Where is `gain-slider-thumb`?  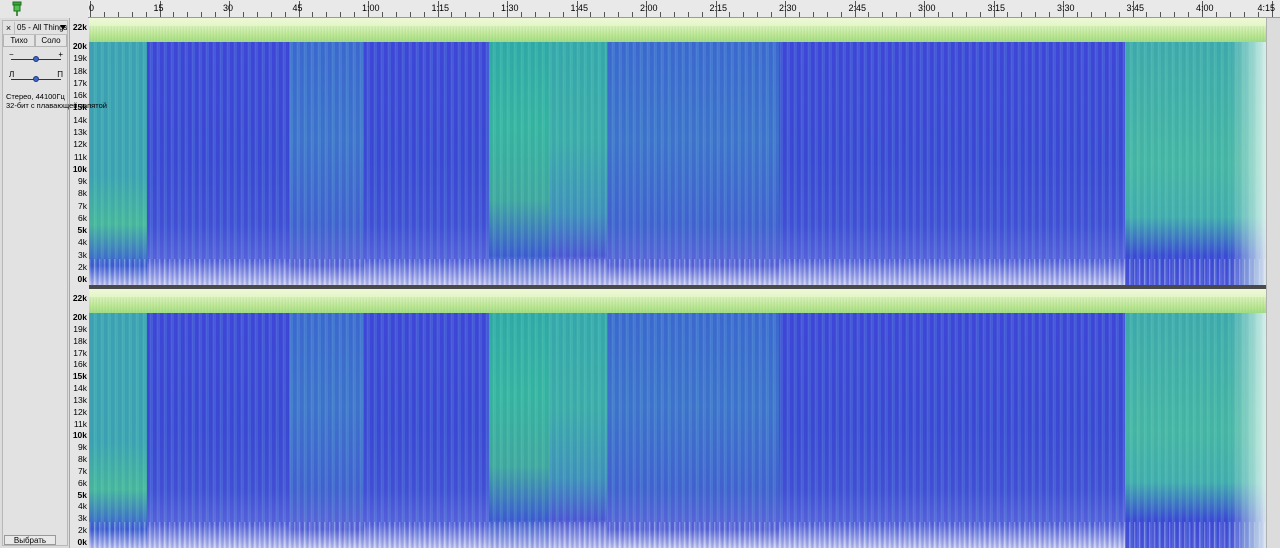 gain-slider-thumb is located at coordinates (36, 59).